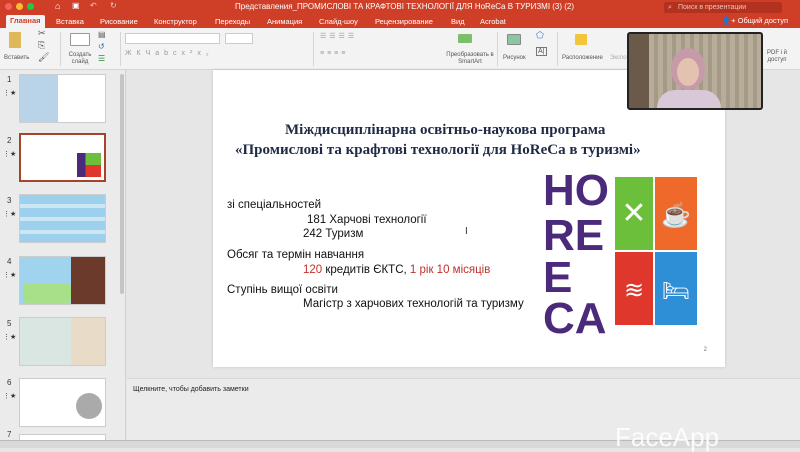  I want to click on thumb-number: 4, so click(9, 261).